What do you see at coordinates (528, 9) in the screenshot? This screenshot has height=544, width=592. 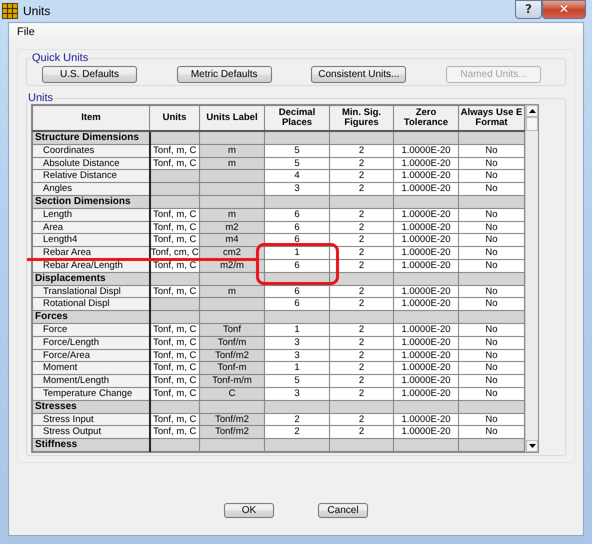 I see `help-button: ?` at bounding box center [528, 9].